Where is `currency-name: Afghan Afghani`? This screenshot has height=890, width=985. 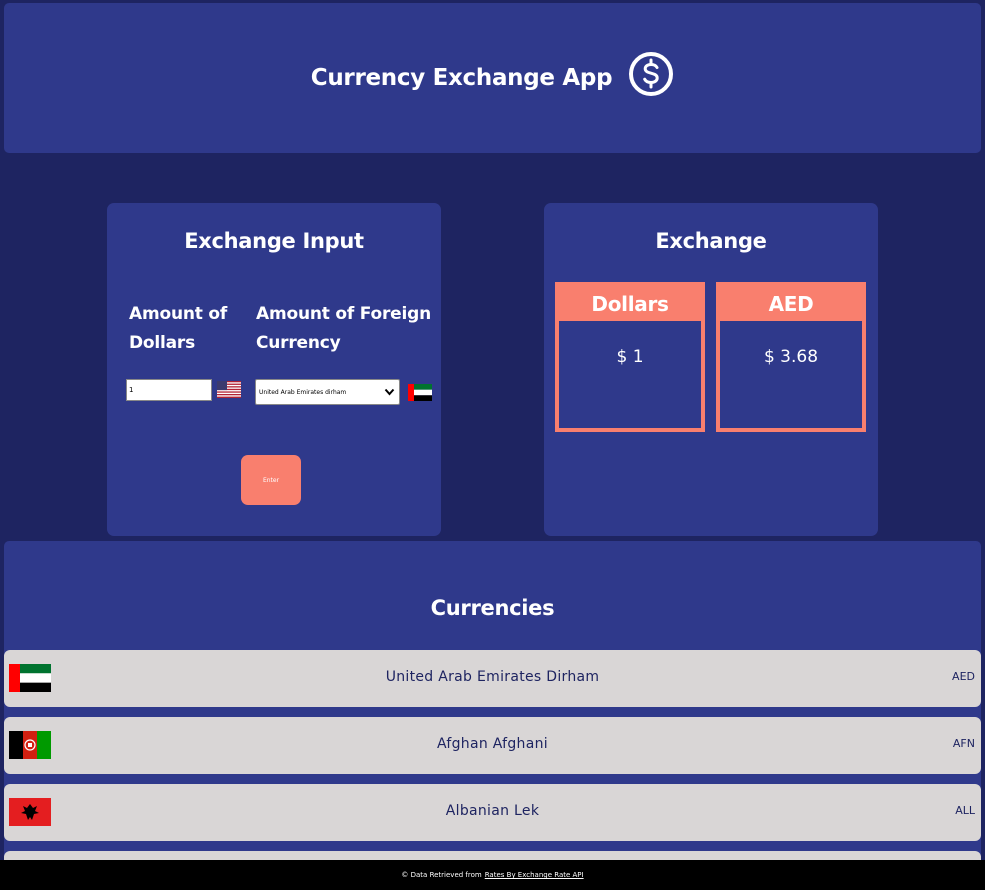 currency-name: Afghan Afghani is located at coordinates (492, 744).